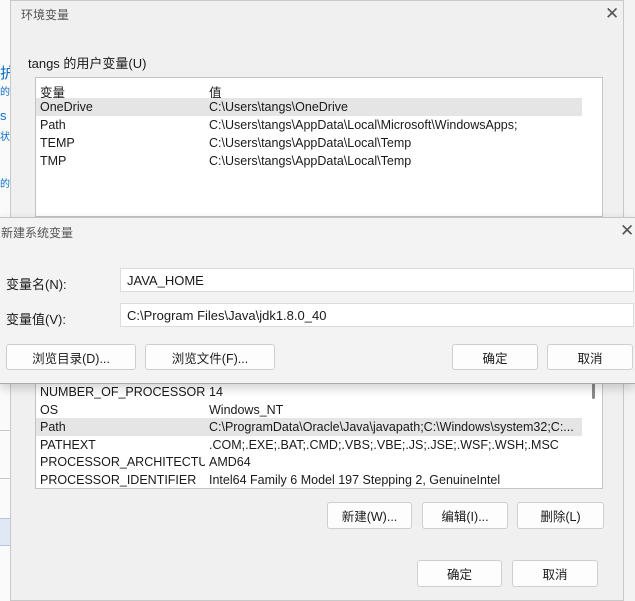 This screenshot has width=635, height=601. What do you see at coordinates (377, 280) in the screenshot?
I see `variable-name-input` at bounding box center [377, 280].